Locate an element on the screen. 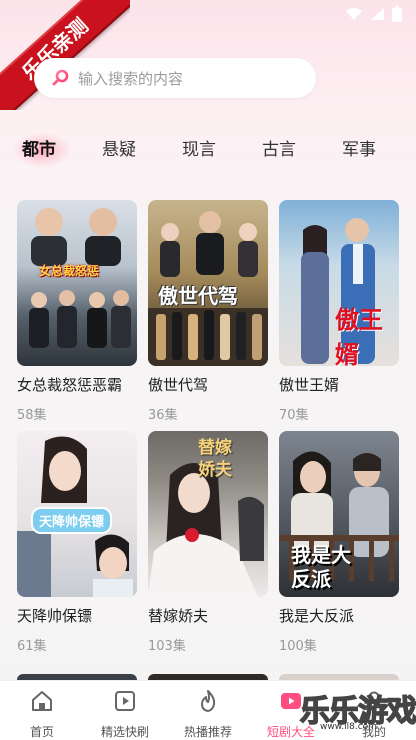 The image size is (416, 740). signal-icon is located at coordinates (377, 14).